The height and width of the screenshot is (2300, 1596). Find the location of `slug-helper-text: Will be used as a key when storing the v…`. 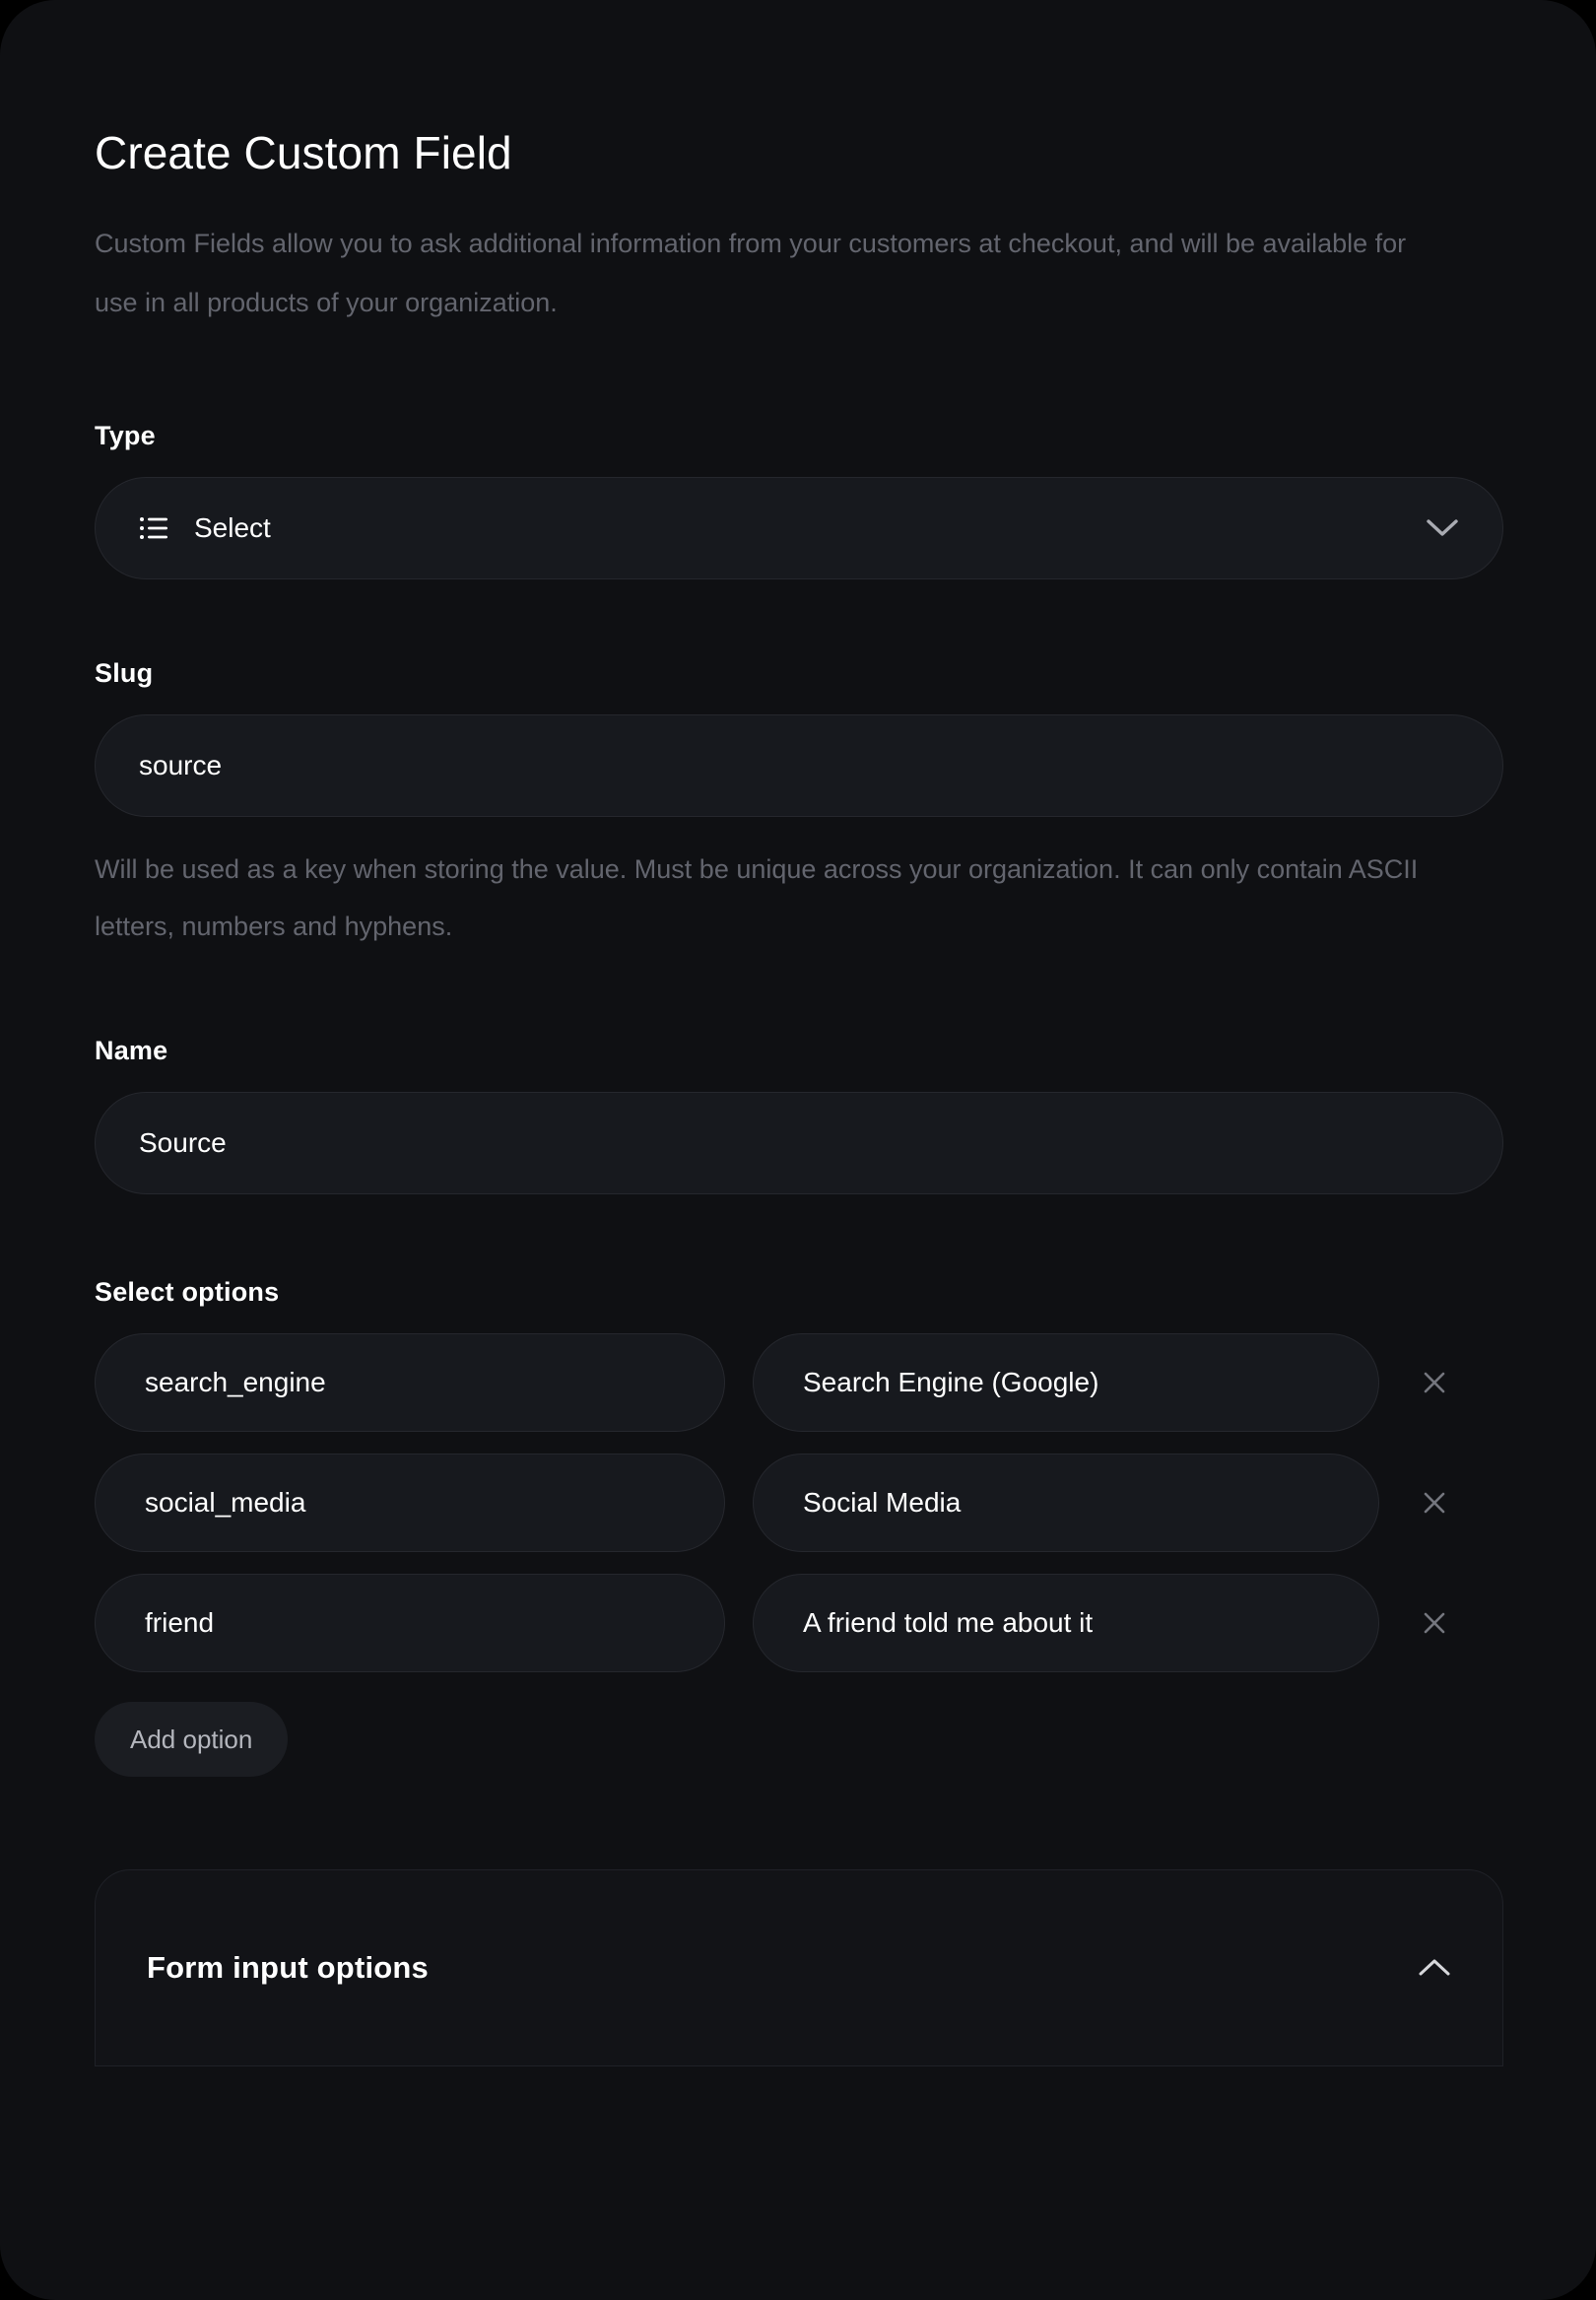

slug-helper-text: Will be used as a key when storing the v… is located at coordinates (757, 898).